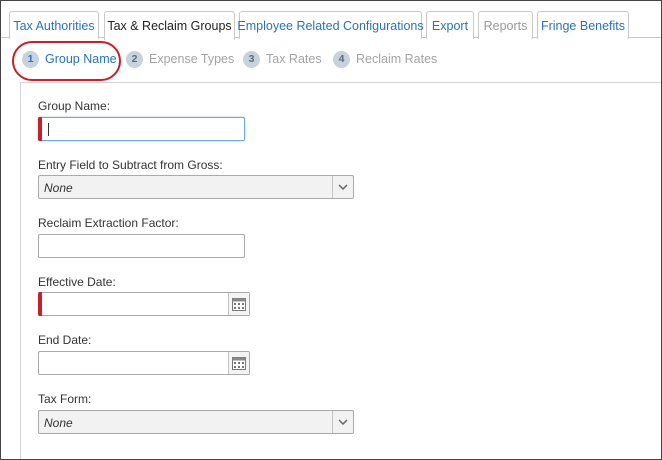 This screenshot has width=662, height=460. I want to click on tax-form-value: None, so click(58, 423).